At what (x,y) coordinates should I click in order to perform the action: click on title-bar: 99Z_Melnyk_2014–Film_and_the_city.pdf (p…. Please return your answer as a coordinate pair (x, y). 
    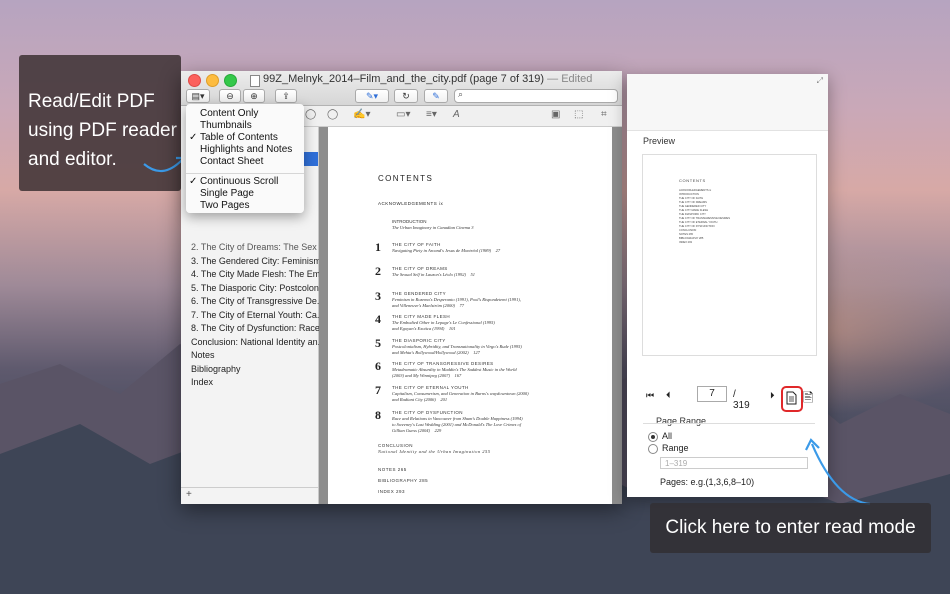
    Looking at the image, I should click on (401, 88).